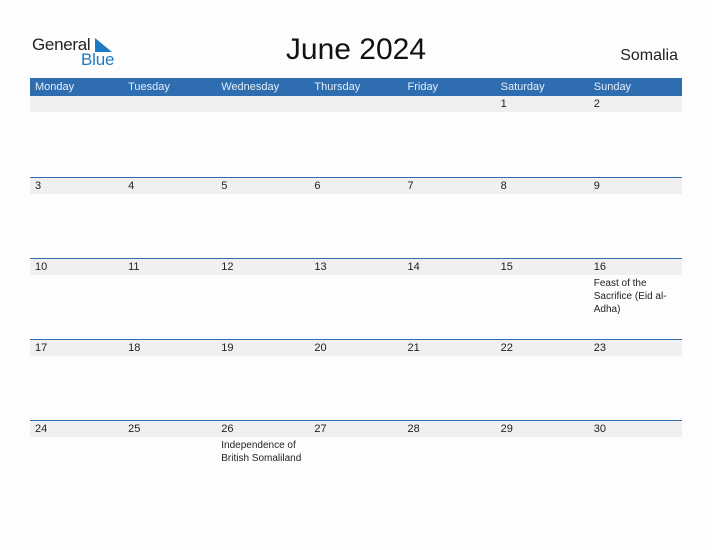 The width and height of the screenshot is (712, 550). I want to click on weekday-saturday: Saturday, so click(522, 87).